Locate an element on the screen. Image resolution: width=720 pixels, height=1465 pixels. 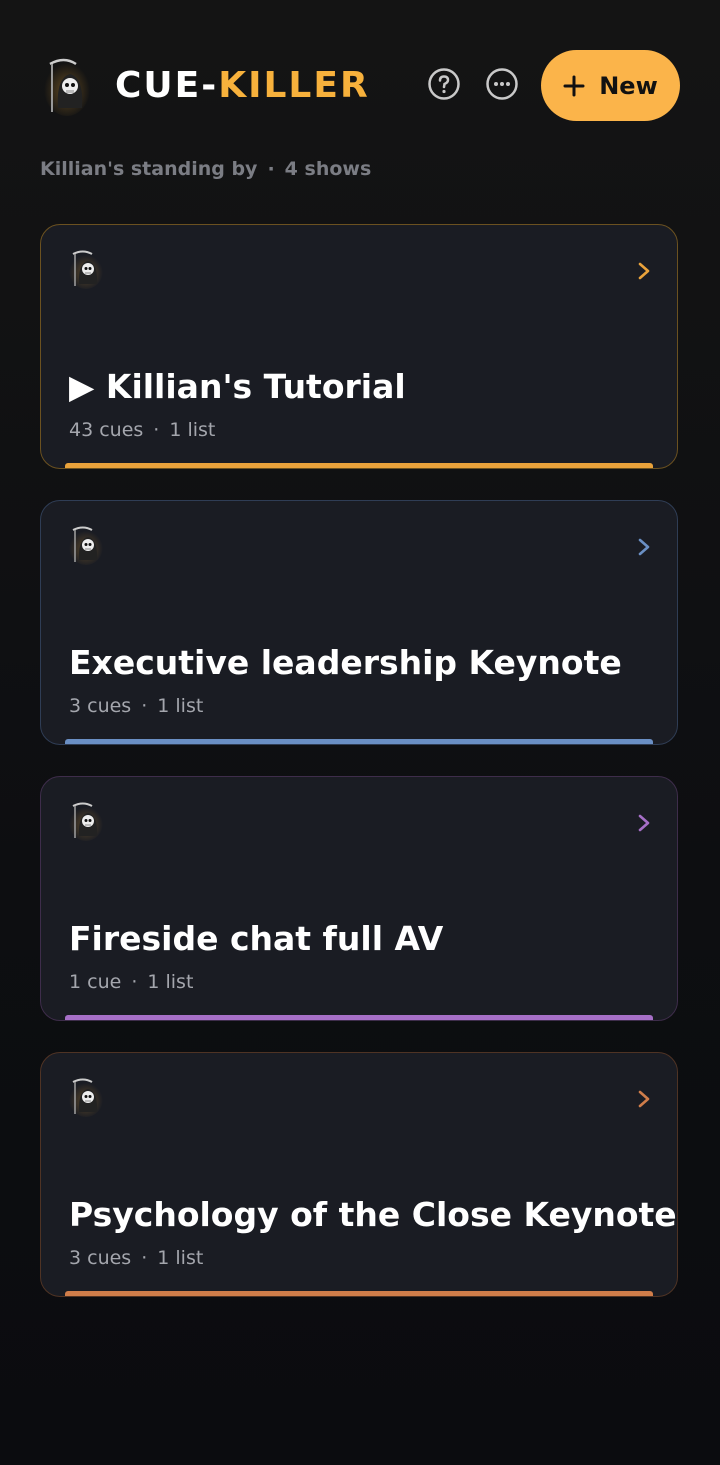
more-options-icon is located at coordinates (502, 84).